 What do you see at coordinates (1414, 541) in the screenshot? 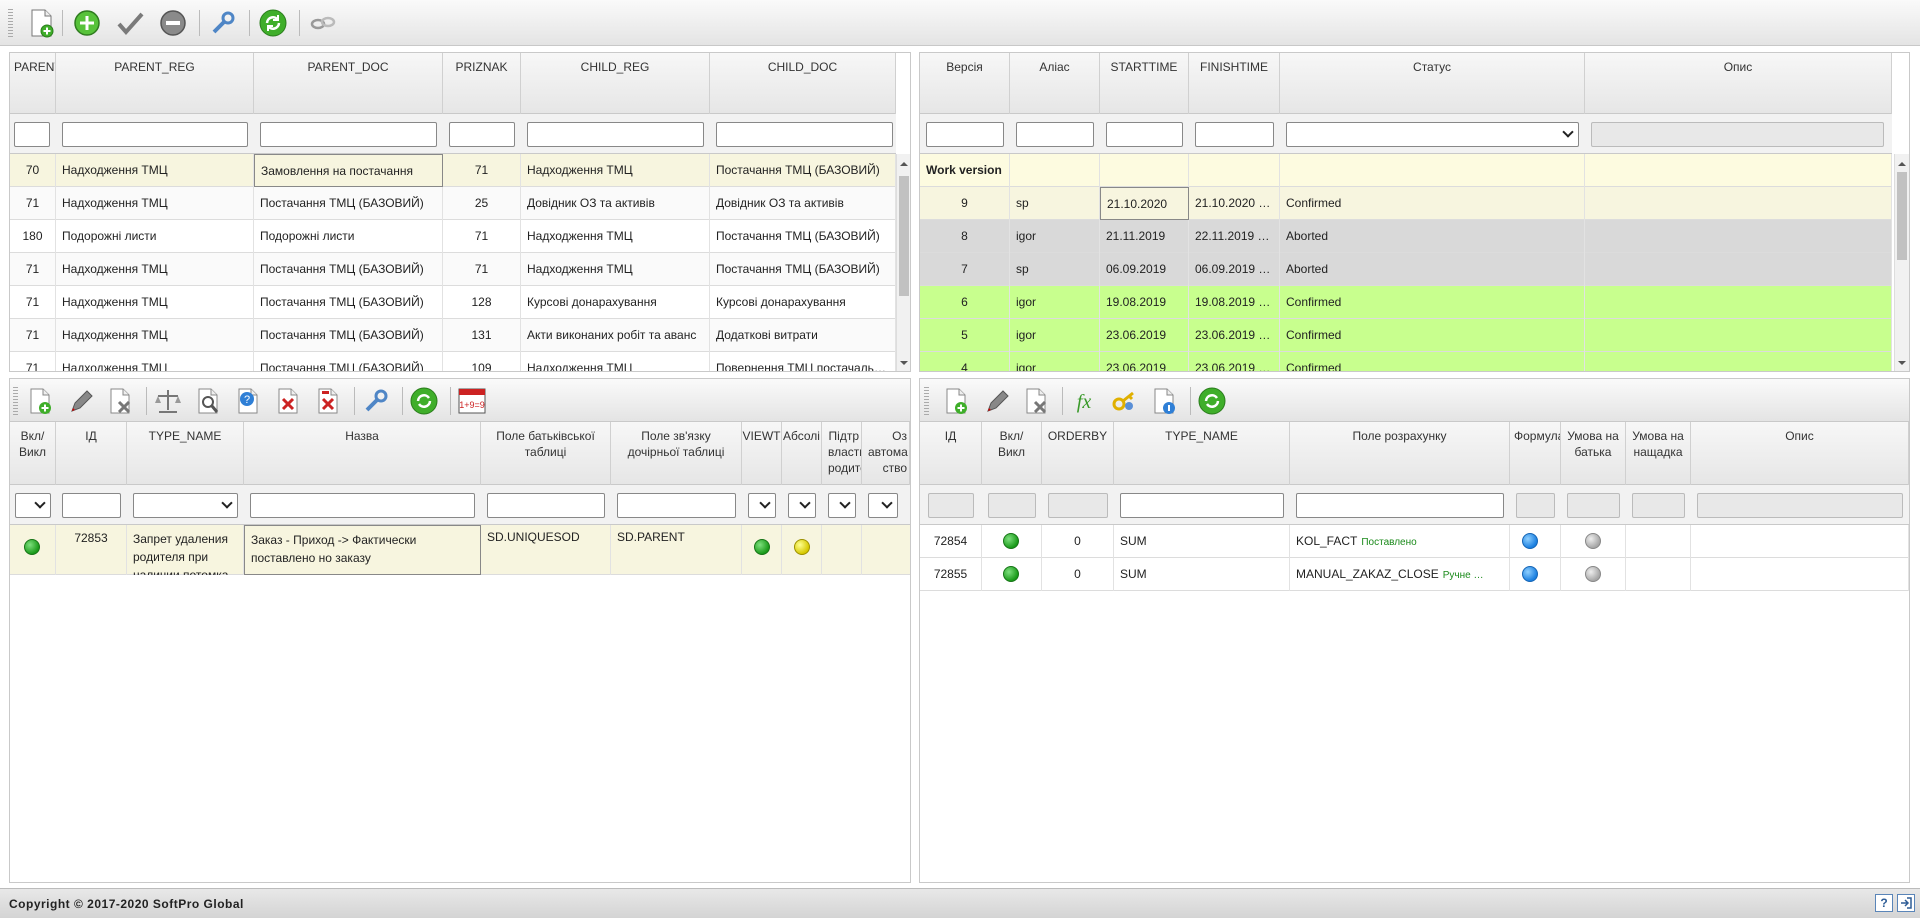
I see `table-row: 72854 0 SUM KOL_FACT Поставлено` at bounding box center [1414, 541].